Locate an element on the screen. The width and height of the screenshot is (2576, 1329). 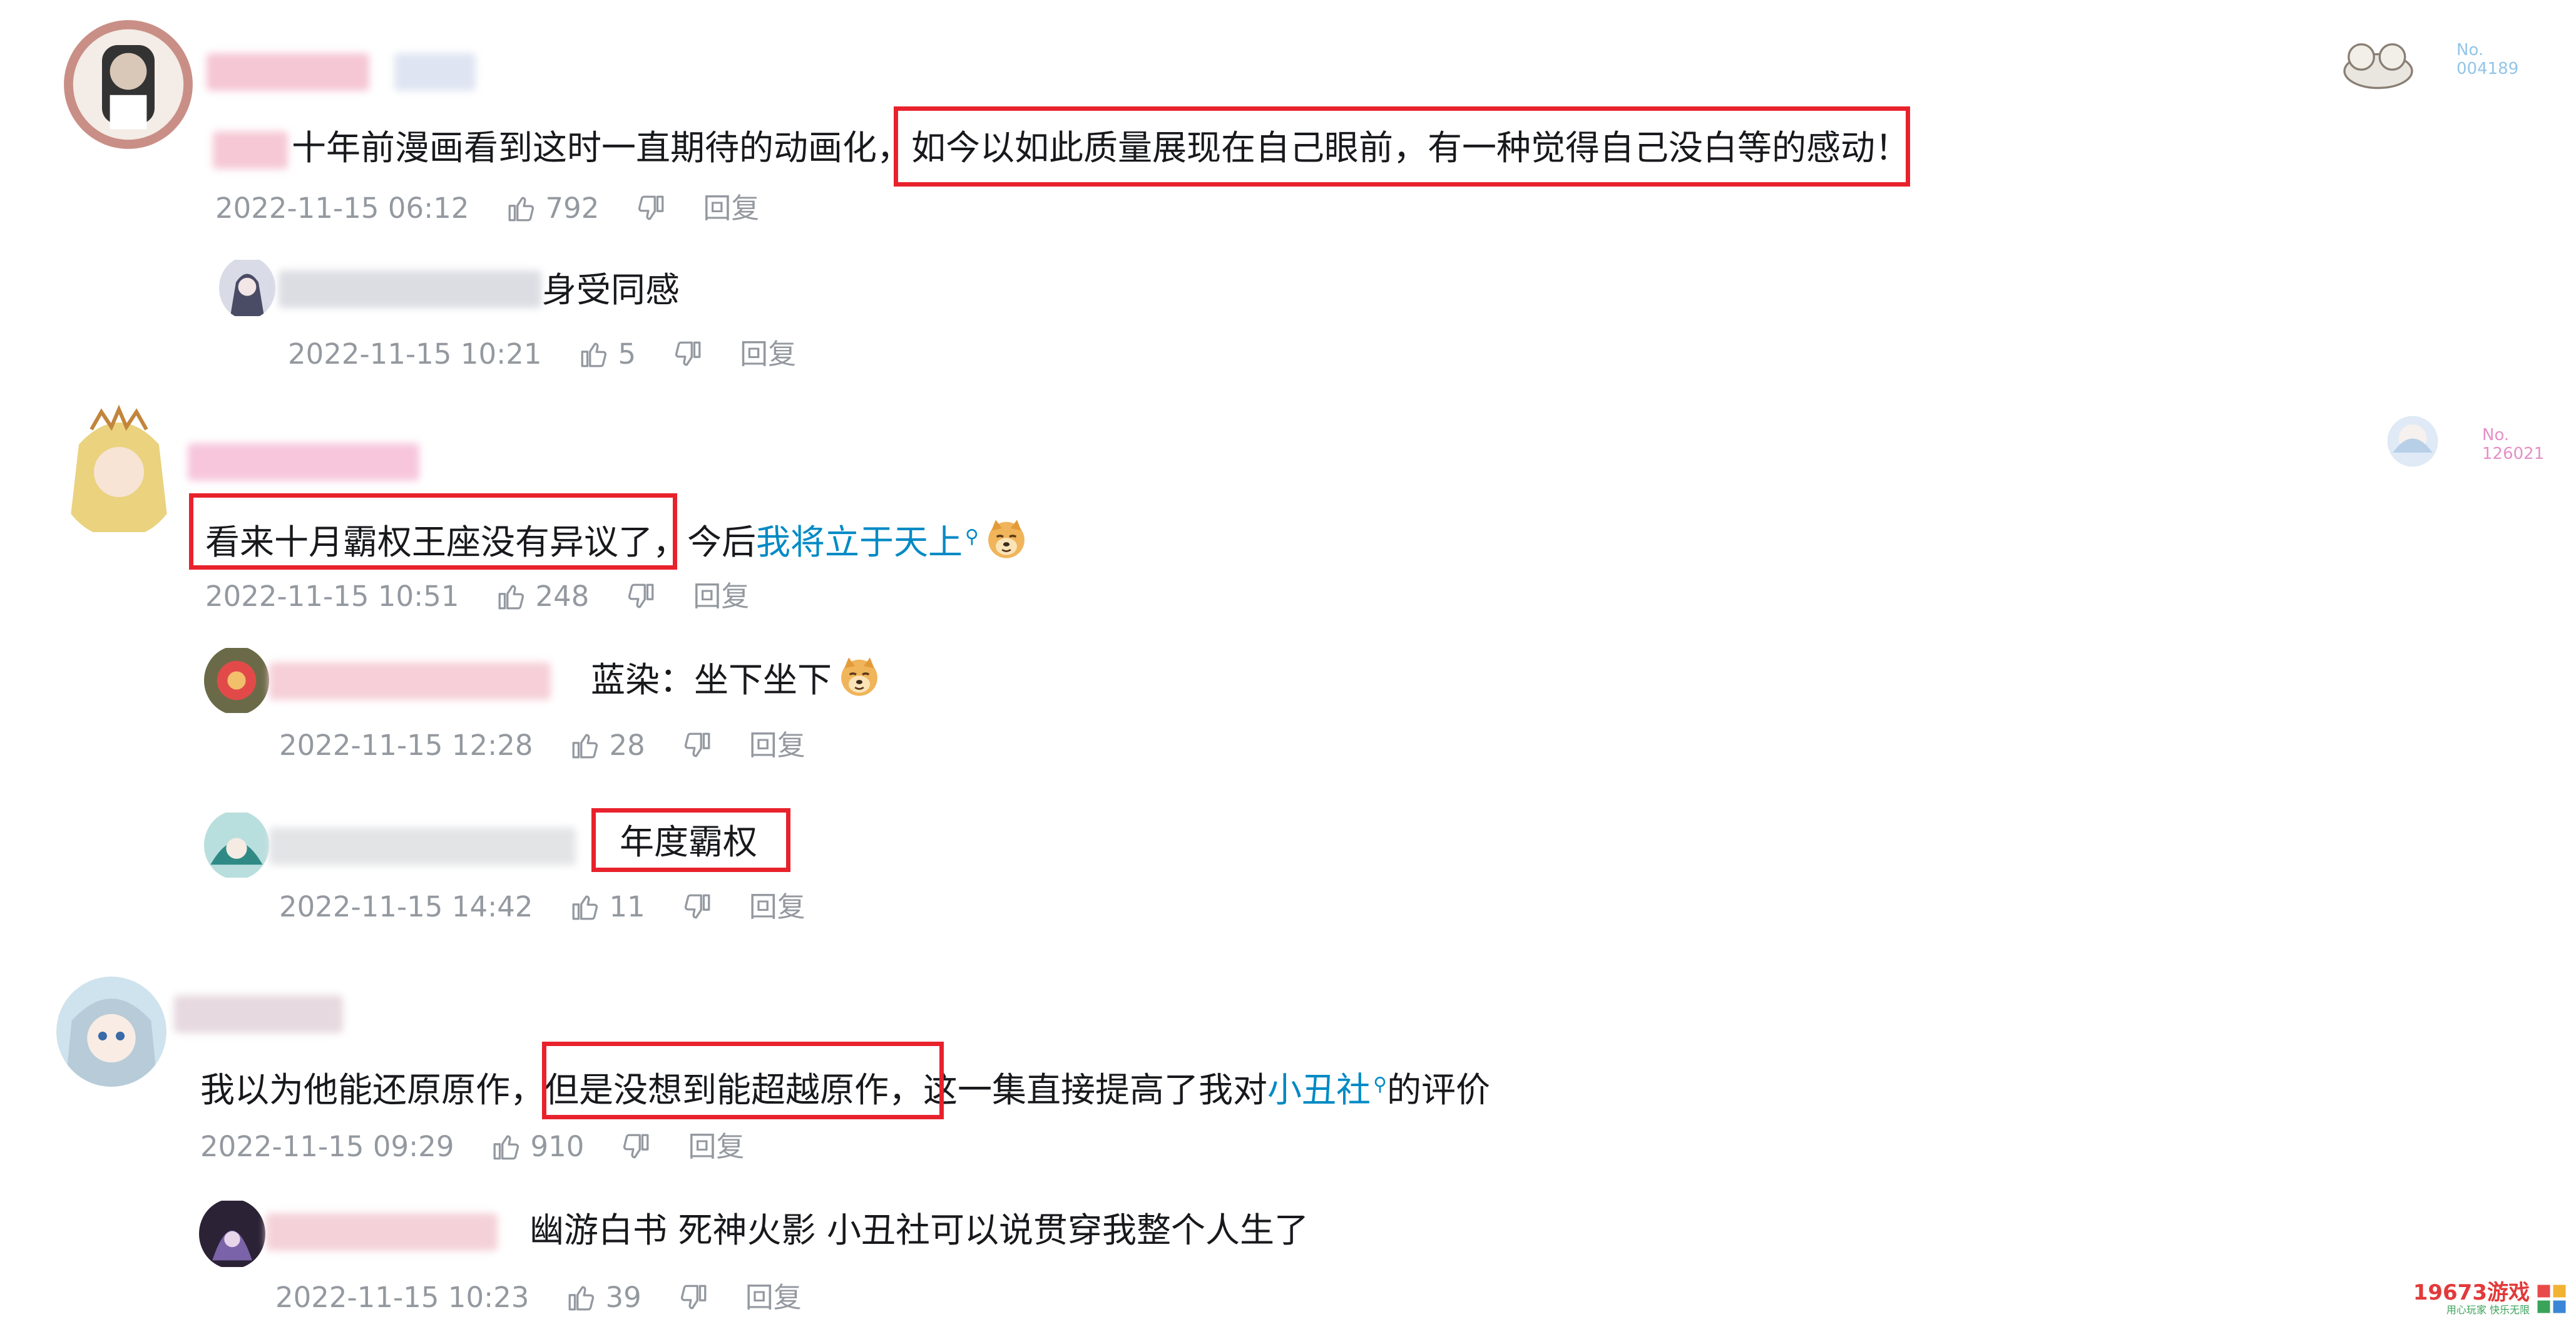
watermark-brand: 19673游戏 is located at coordinates (2471, 1292).